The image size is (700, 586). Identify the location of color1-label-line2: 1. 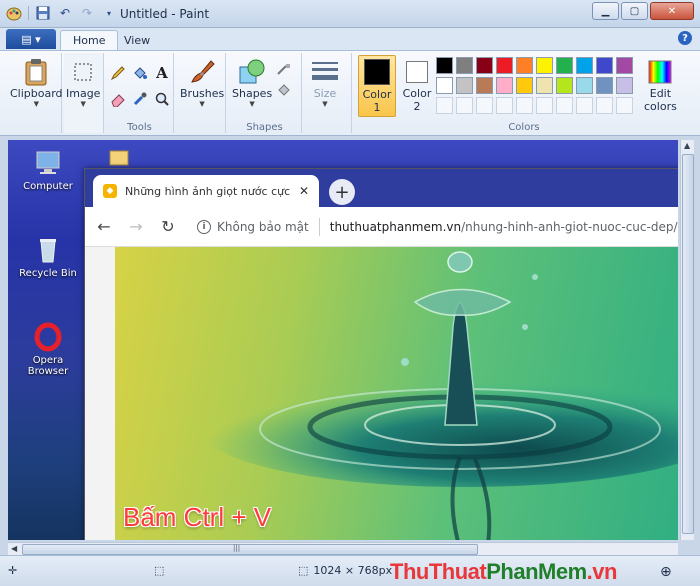
(377, 107).